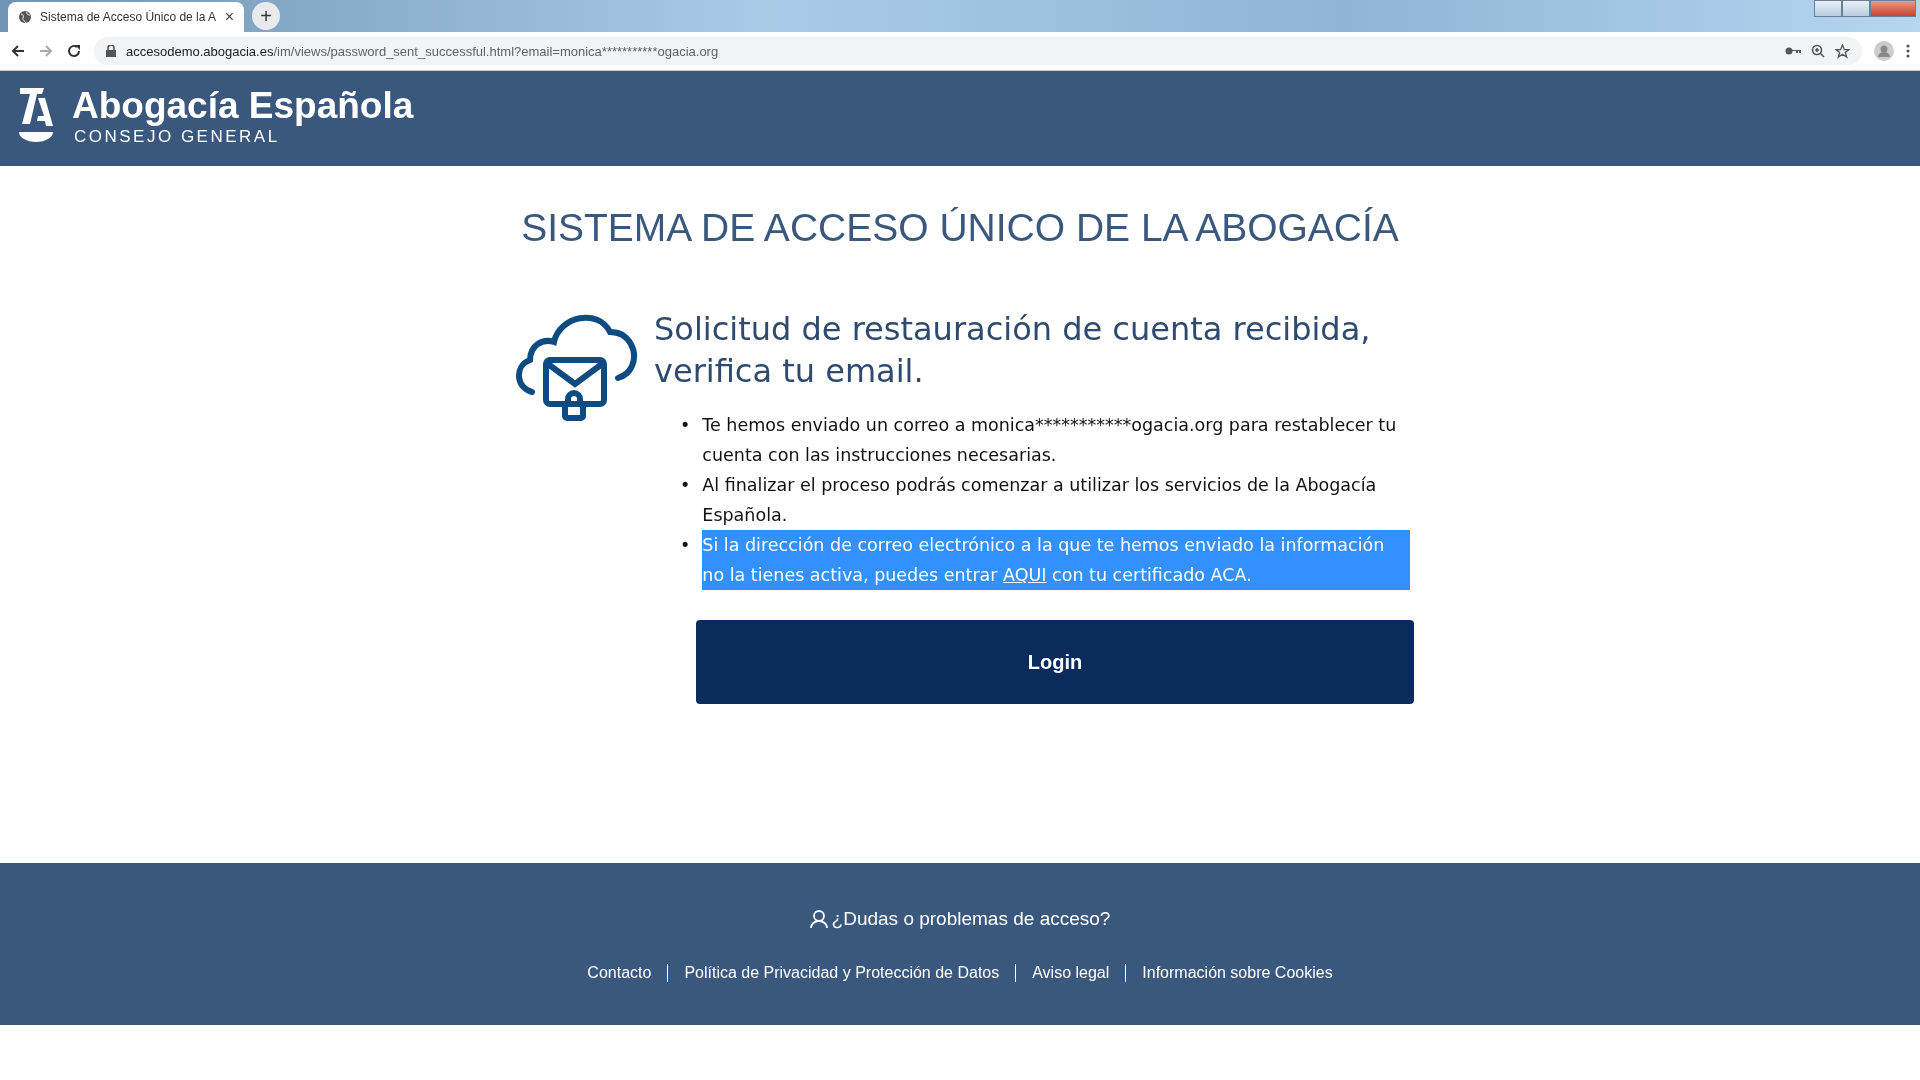 This screenshot has width=1920, height=1080. Describe the element at coordinates (1237, 973) in the screenshot. I see `footer-link: Información sobre Cookies` at that location.